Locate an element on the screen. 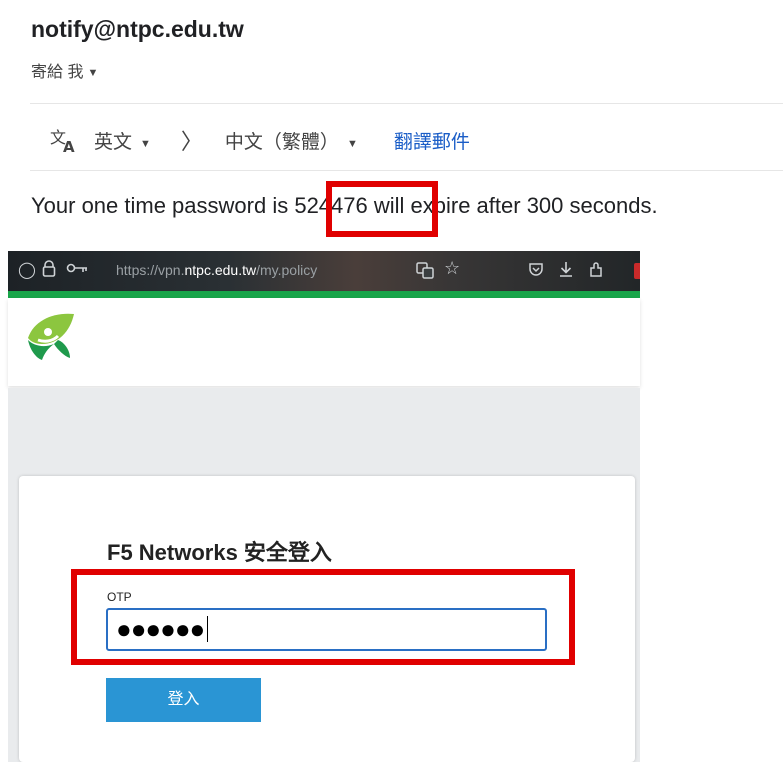 Image resolution: width=783 pixels, height=762 pixels. shield-icon: ◯ is located at coordinates (27, 270).